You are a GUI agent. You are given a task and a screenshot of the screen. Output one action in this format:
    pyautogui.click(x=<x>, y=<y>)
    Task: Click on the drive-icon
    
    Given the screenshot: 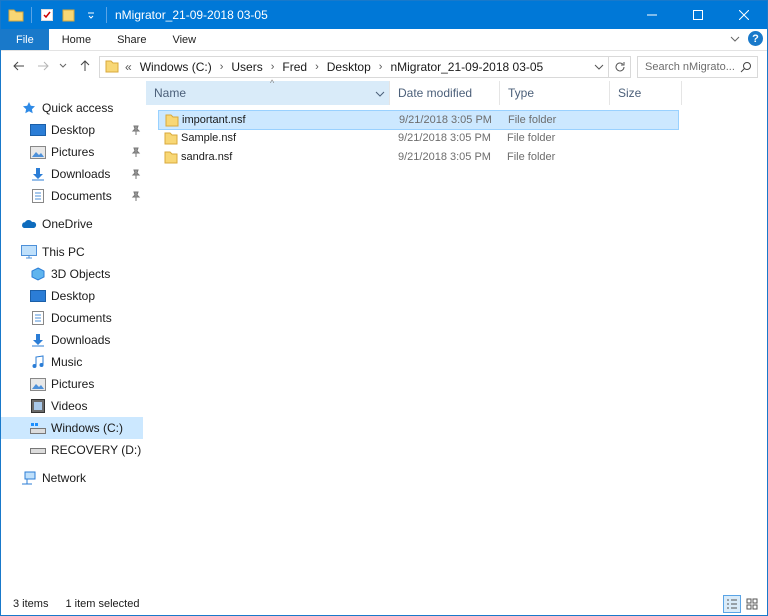 What is the action you would take?
    pyautogui.click(x=38, y=450)
    